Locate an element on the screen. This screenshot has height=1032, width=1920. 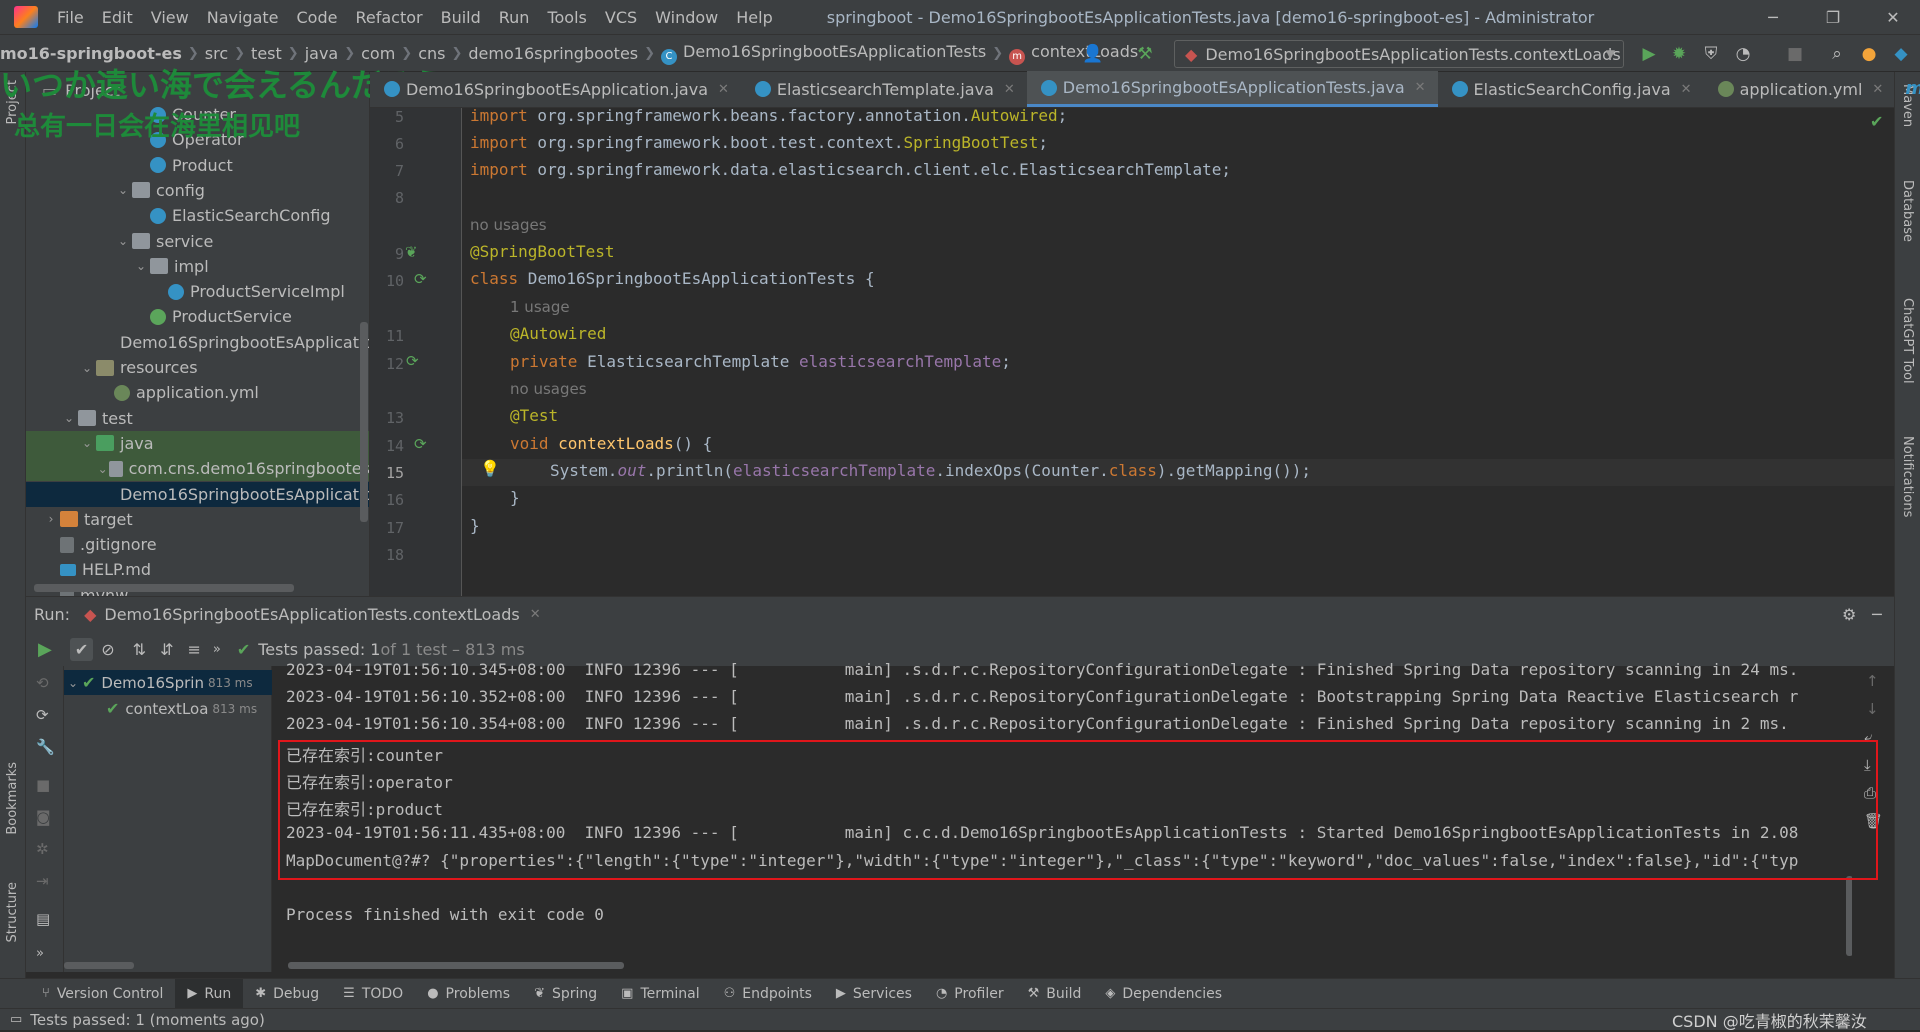
usage-hint: 1 usage is located at coordinates (540, 307).